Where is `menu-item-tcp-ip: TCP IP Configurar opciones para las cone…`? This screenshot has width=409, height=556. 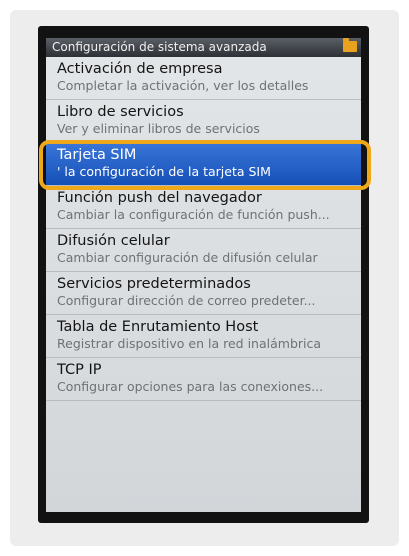
menu-item-tcp-ip: TCP IP Configurar opciones para las cone… is located at coordinates (203, 379).